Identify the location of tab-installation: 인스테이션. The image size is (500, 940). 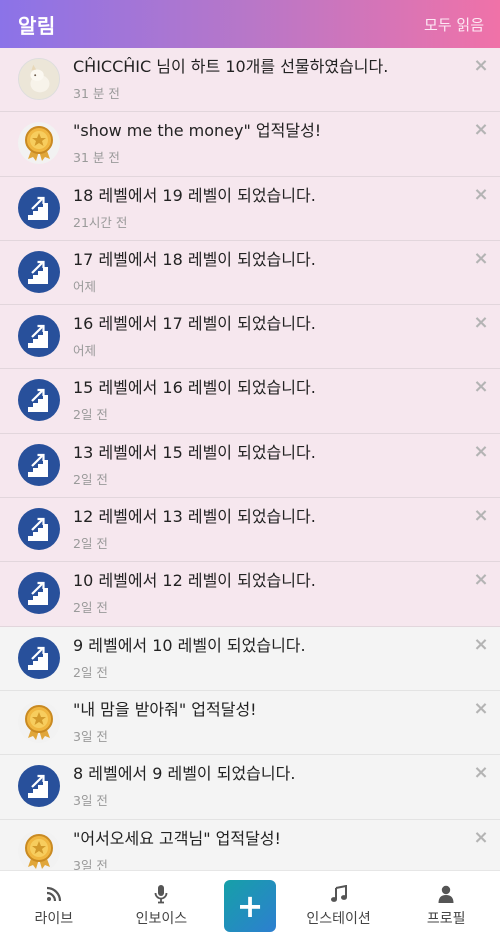
(339, 905).